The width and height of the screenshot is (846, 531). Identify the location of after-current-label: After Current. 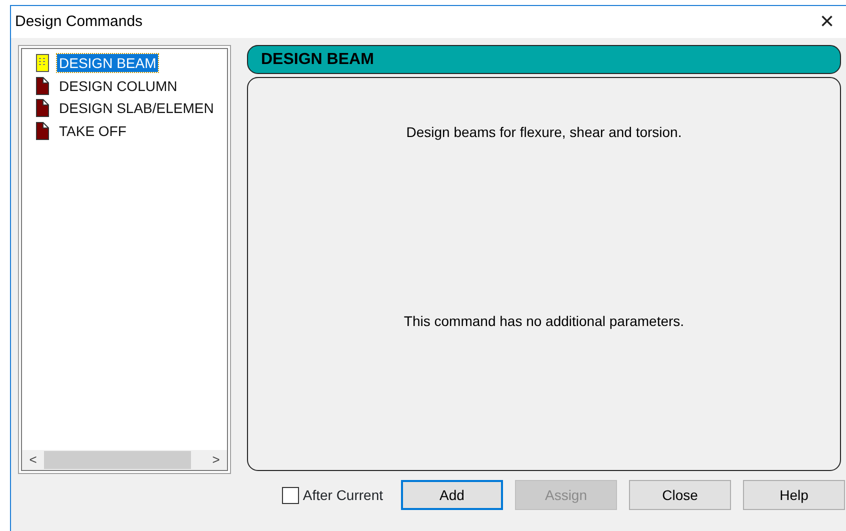
(342, 495).